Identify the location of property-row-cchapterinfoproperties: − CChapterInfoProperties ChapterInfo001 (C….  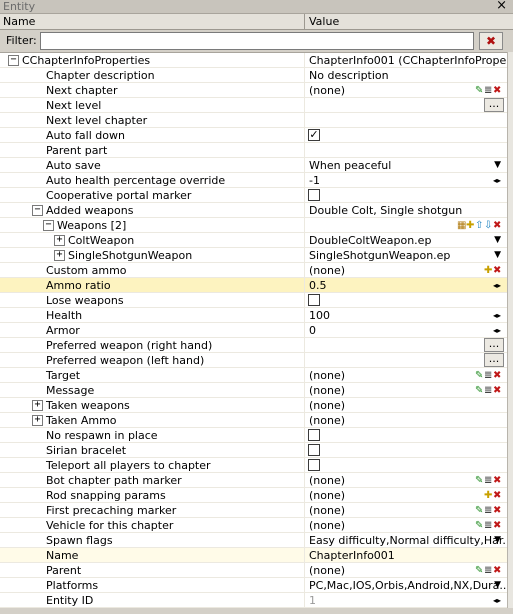
(253, 60).